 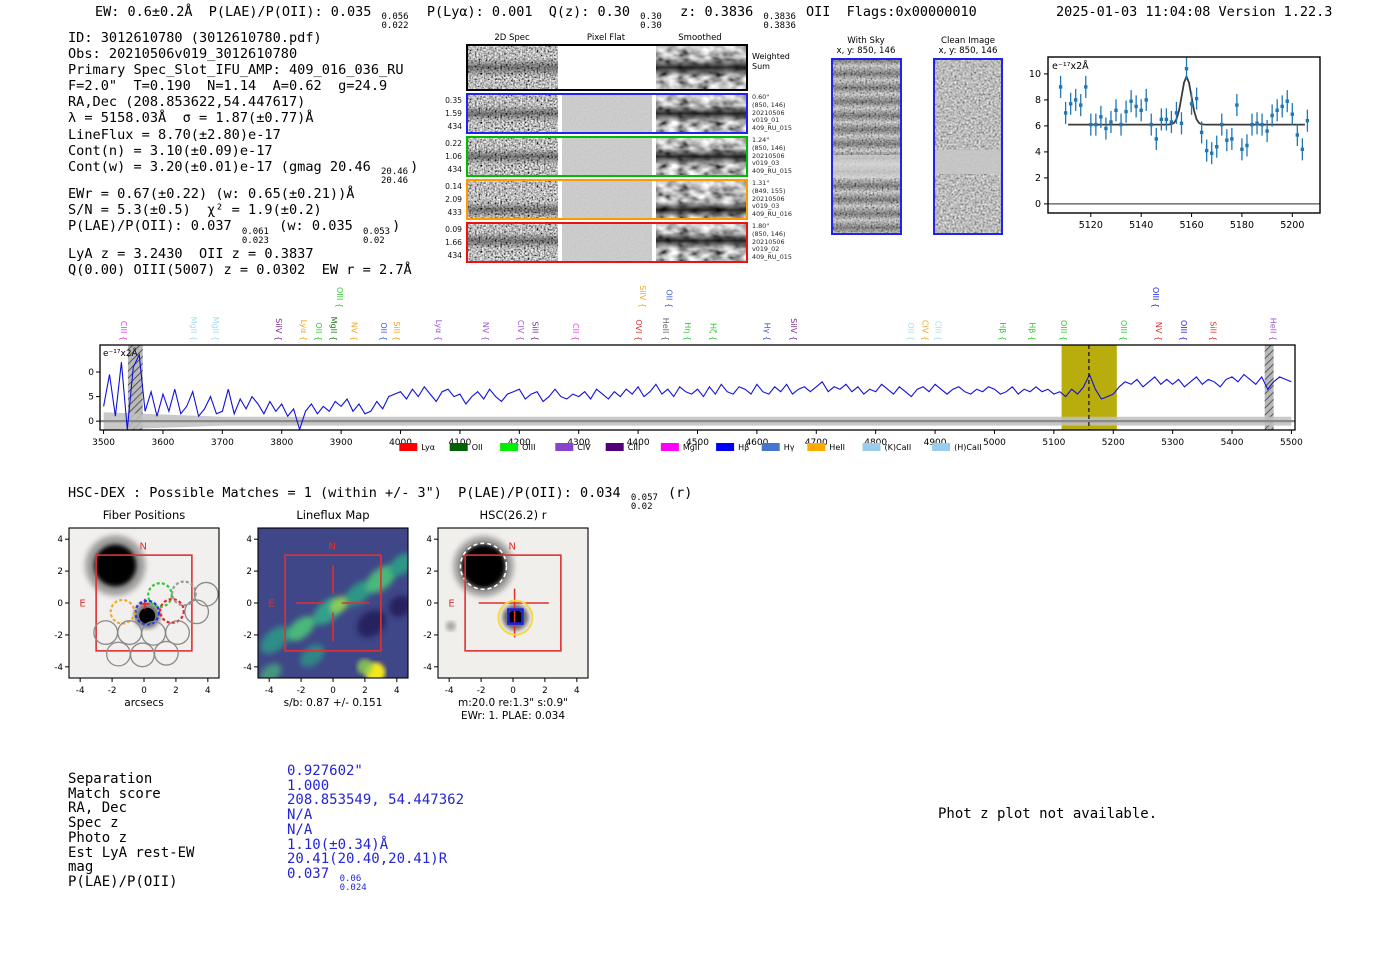 What do you see at coordinates (837, 447) in the screenshot?
I see `svg-text: HeII` at bounding box center [837, 447].